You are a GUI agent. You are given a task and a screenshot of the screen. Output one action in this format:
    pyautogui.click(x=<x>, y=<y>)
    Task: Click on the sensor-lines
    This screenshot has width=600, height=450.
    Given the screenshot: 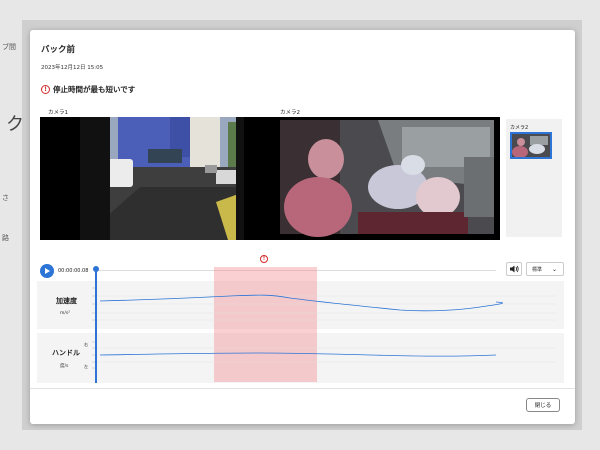 What is the action you would take?
    pyautogui.click(x=324, y=328)
    